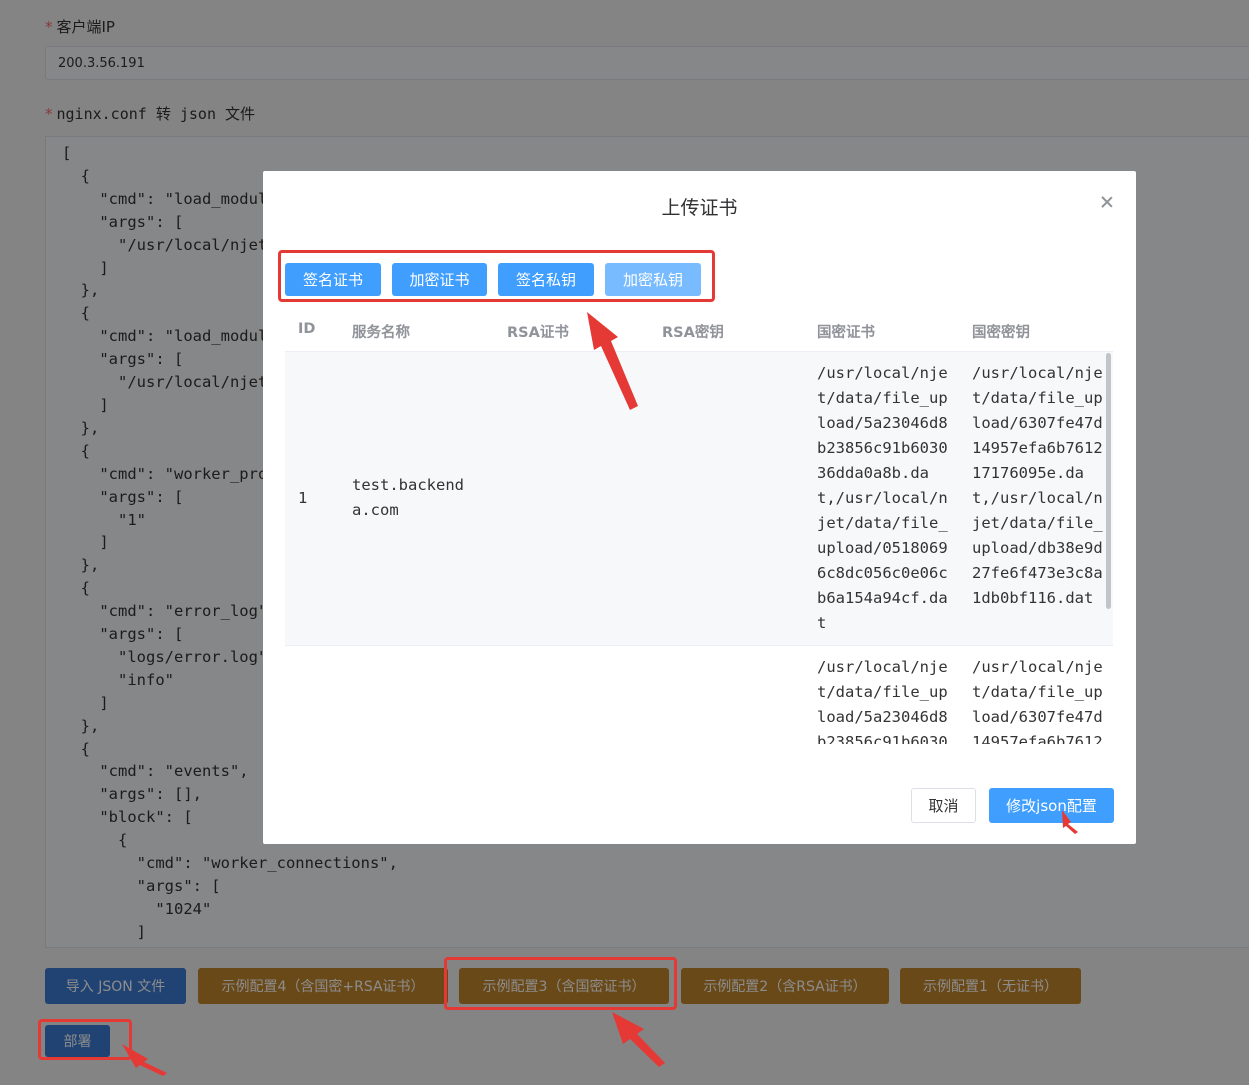 The image size is (1249, 1085). Describe the element at coordinates (612, 361) in the screenshot. I see `annotation-arrow-tabs` at that location.